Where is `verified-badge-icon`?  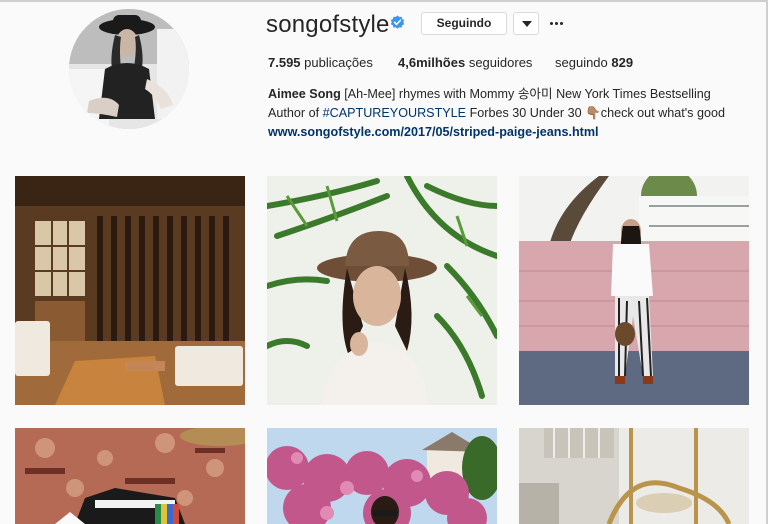
verified-badge-icon is located at coordinates (397, 22).